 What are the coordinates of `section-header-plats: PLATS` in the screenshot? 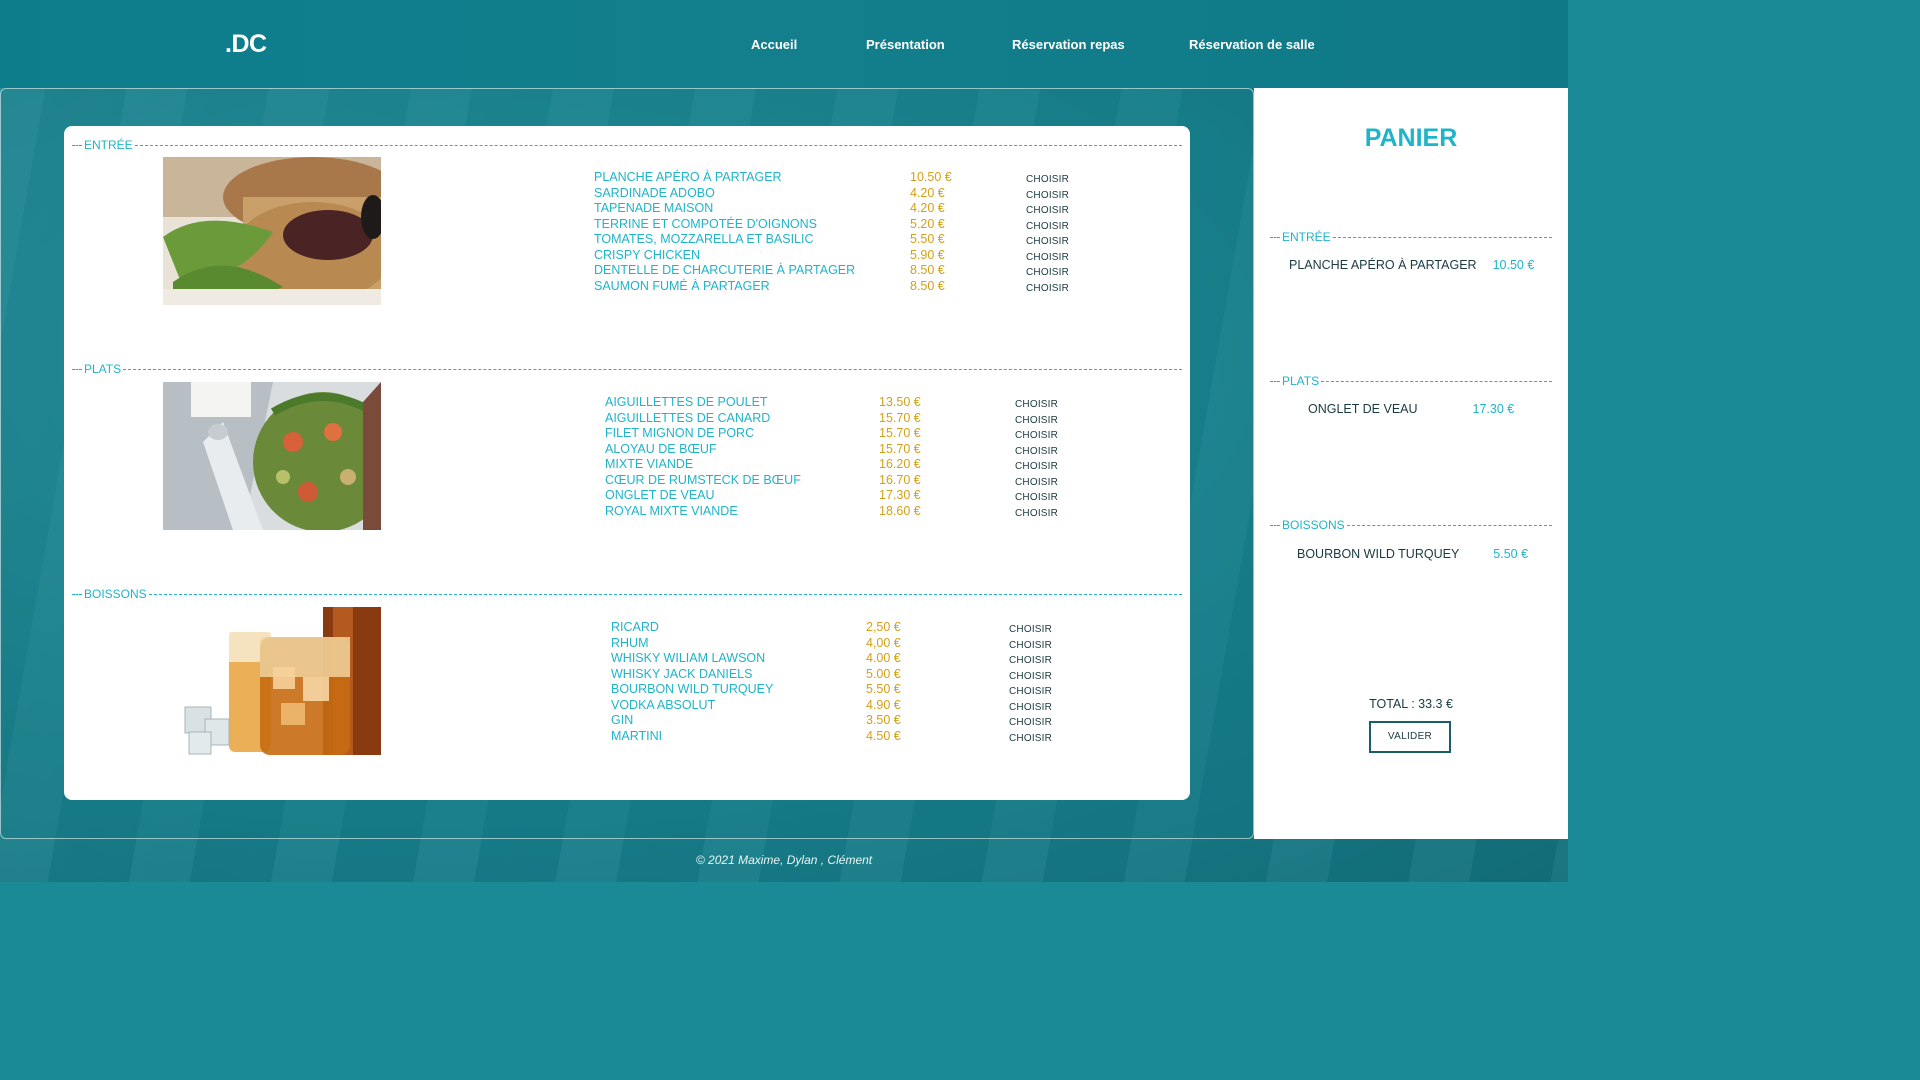 It's located at (627, 369).